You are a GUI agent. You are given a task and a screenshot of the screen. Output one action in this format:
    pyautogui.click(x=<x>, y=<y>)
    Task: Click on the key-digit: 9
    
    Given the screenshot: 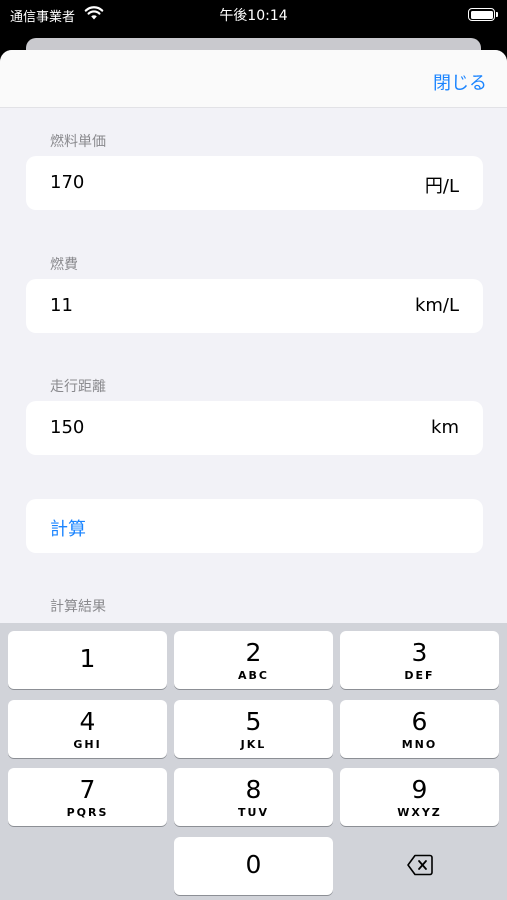 What is the action you would take?
    pyautogui.click(x=419, y=789)
    